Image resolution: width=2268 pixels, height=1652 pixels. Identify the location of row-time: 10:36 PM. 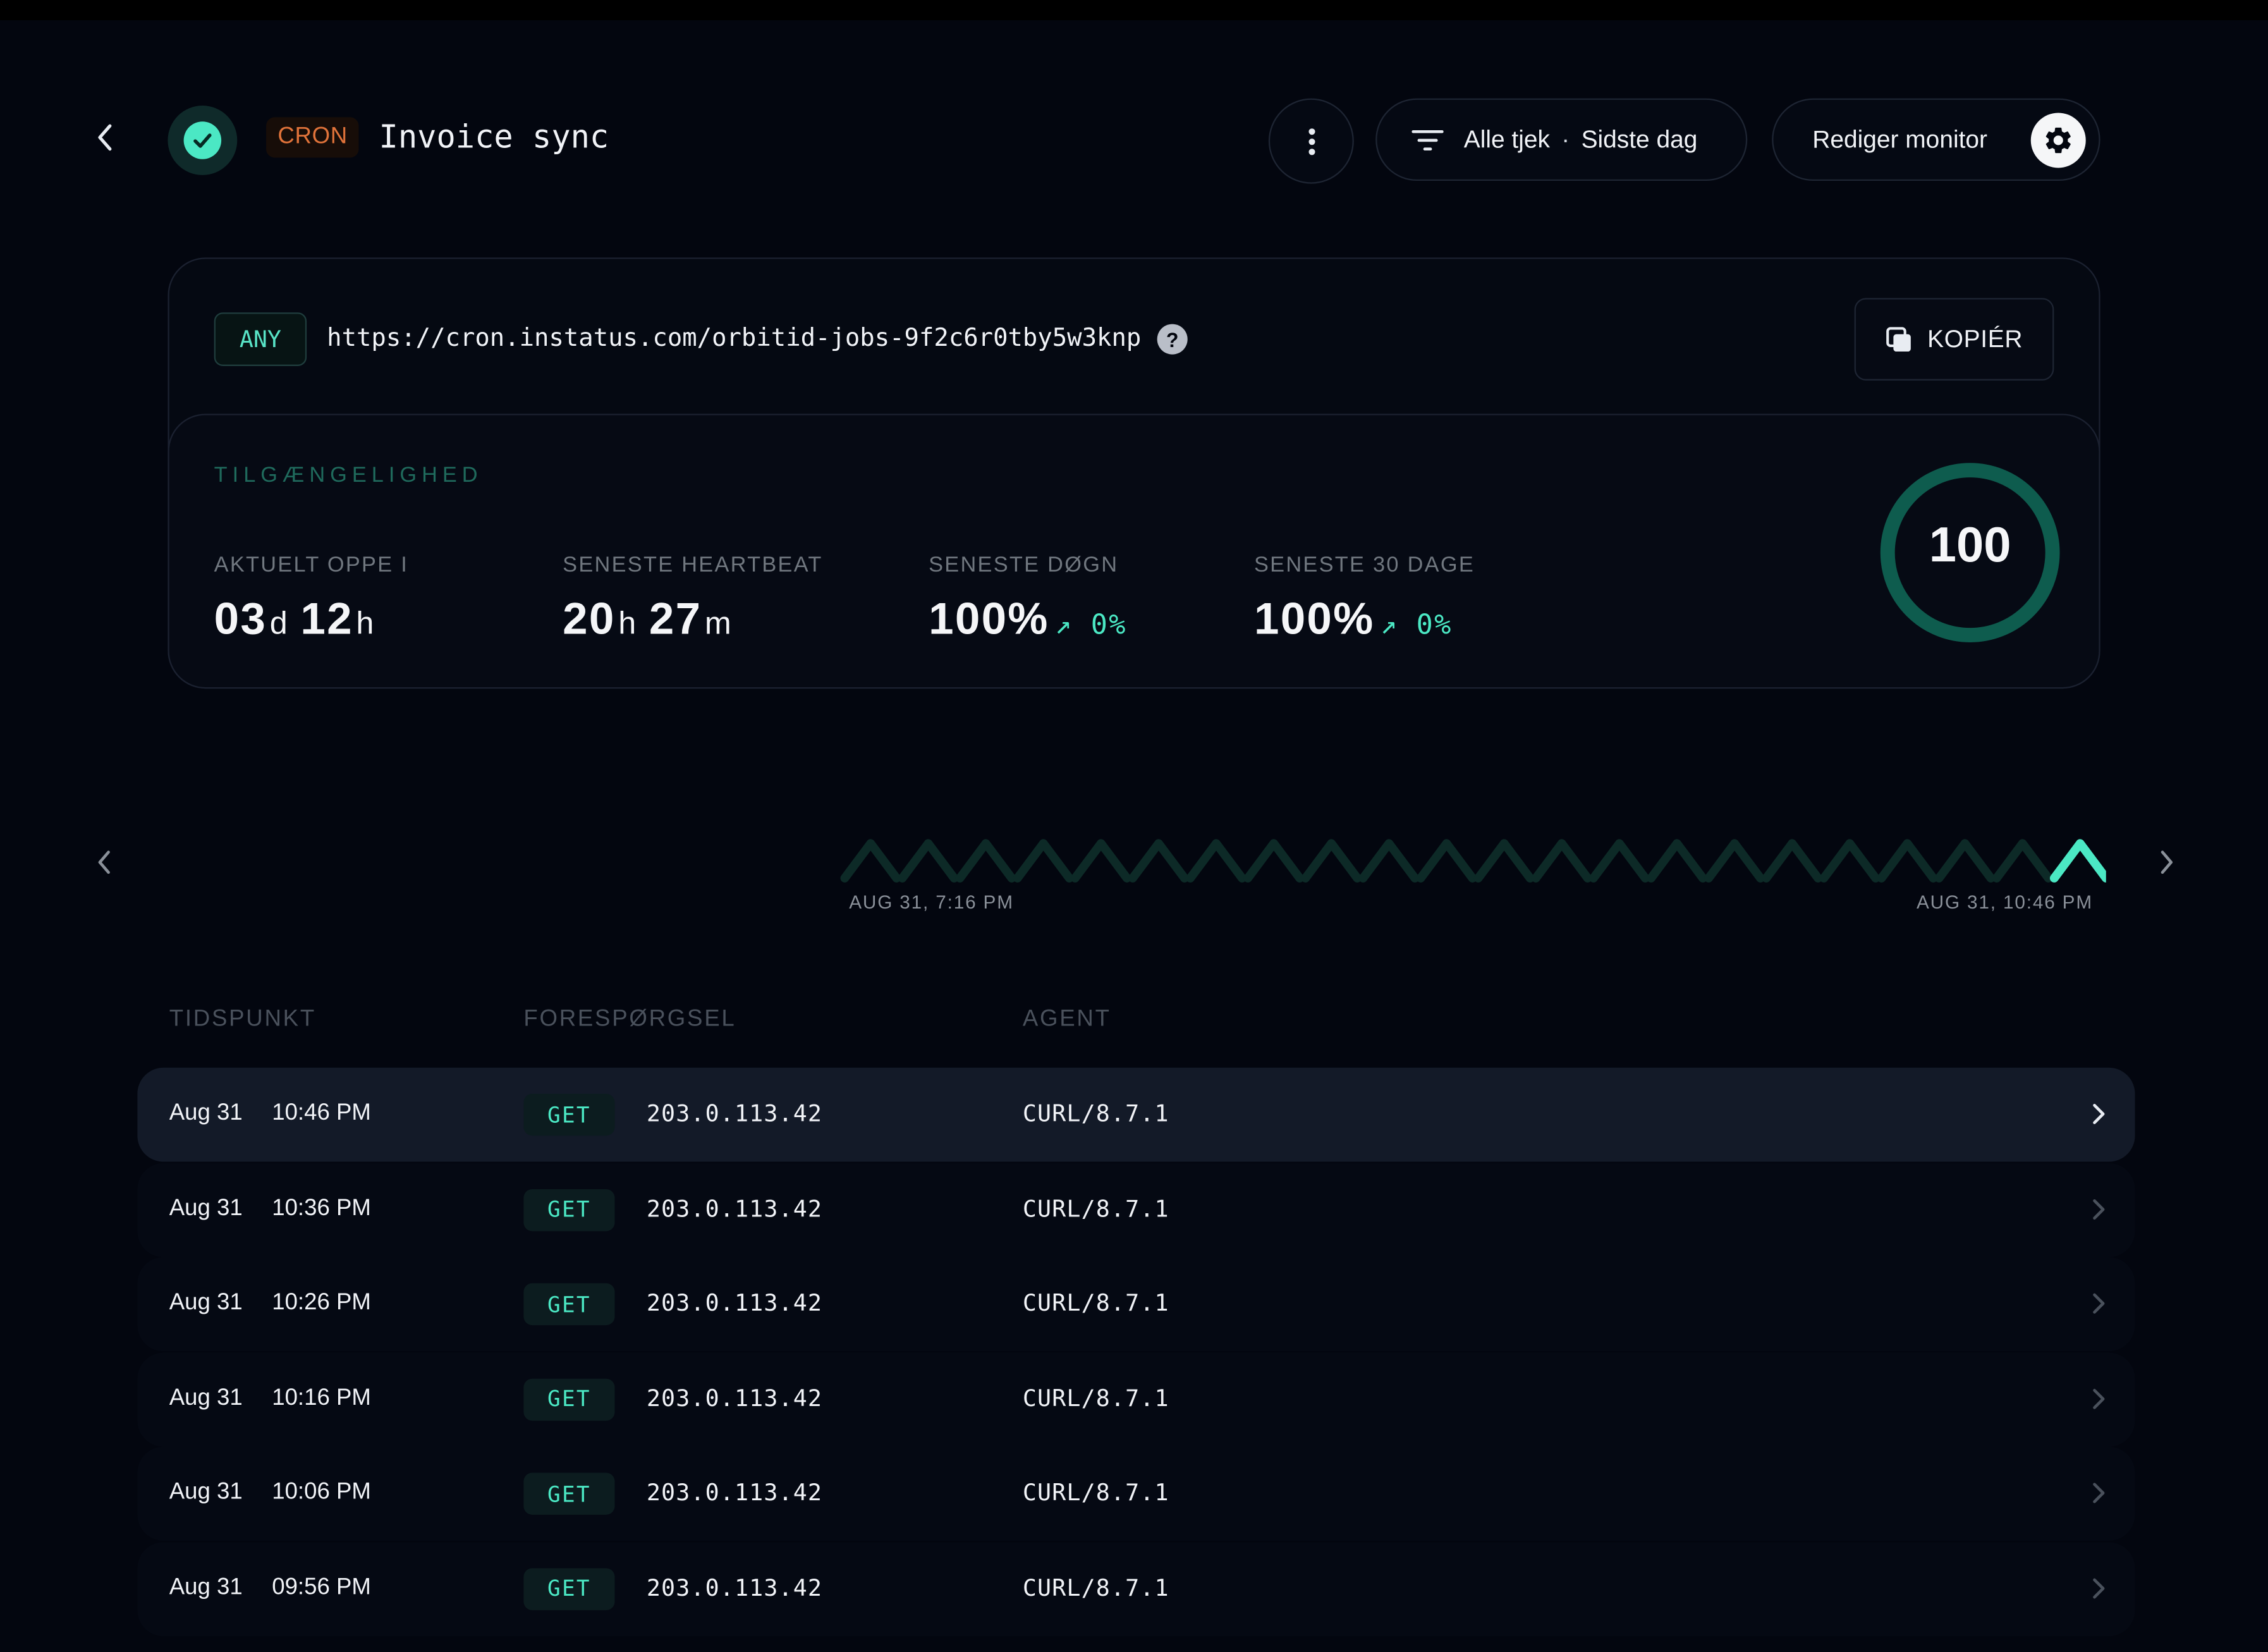
(321, 1208).